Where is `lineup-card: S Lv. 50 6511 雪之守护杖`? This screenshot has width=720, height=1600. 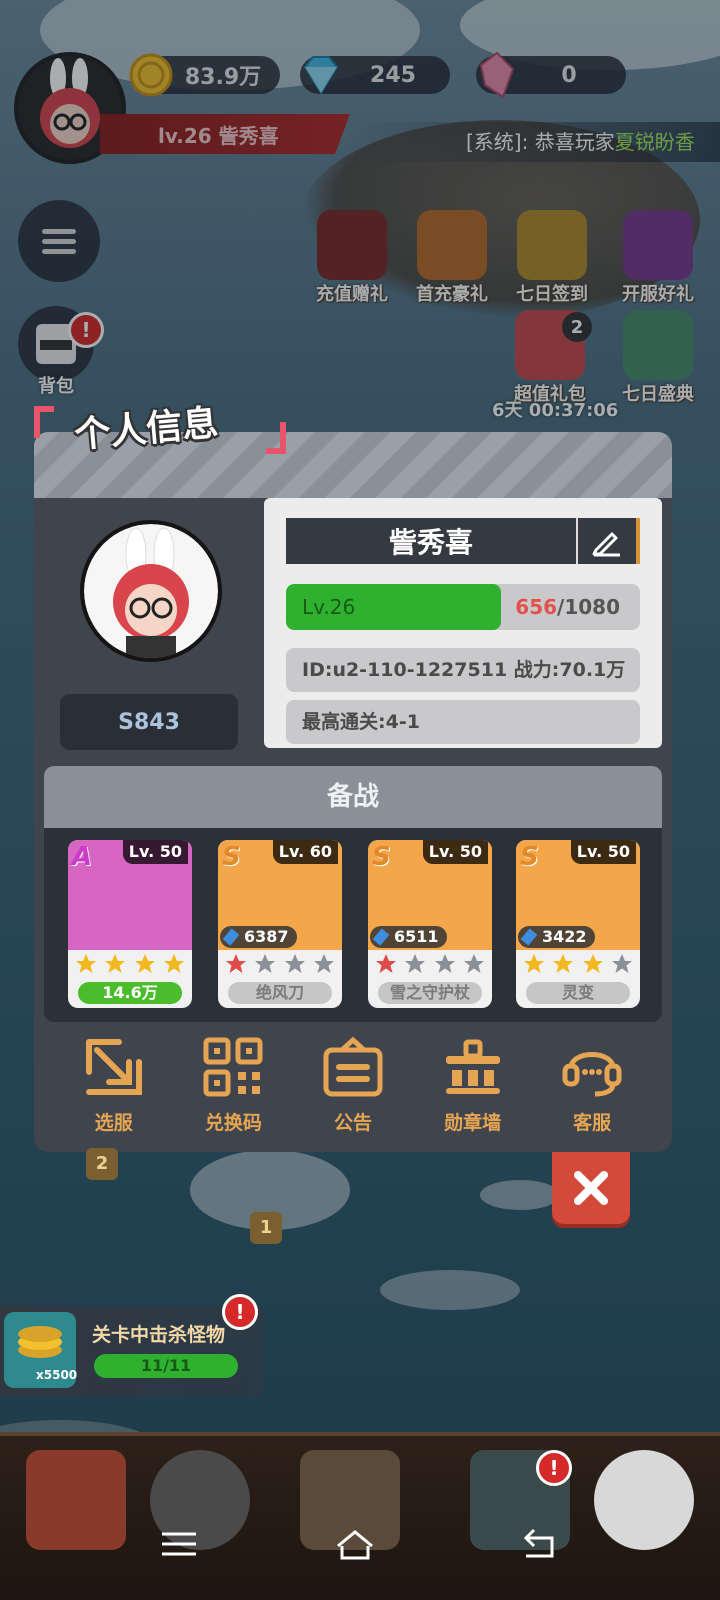
lineup-card: S Lv. 50 6511 雪之守护杖 is located at coordinates (430, 924).